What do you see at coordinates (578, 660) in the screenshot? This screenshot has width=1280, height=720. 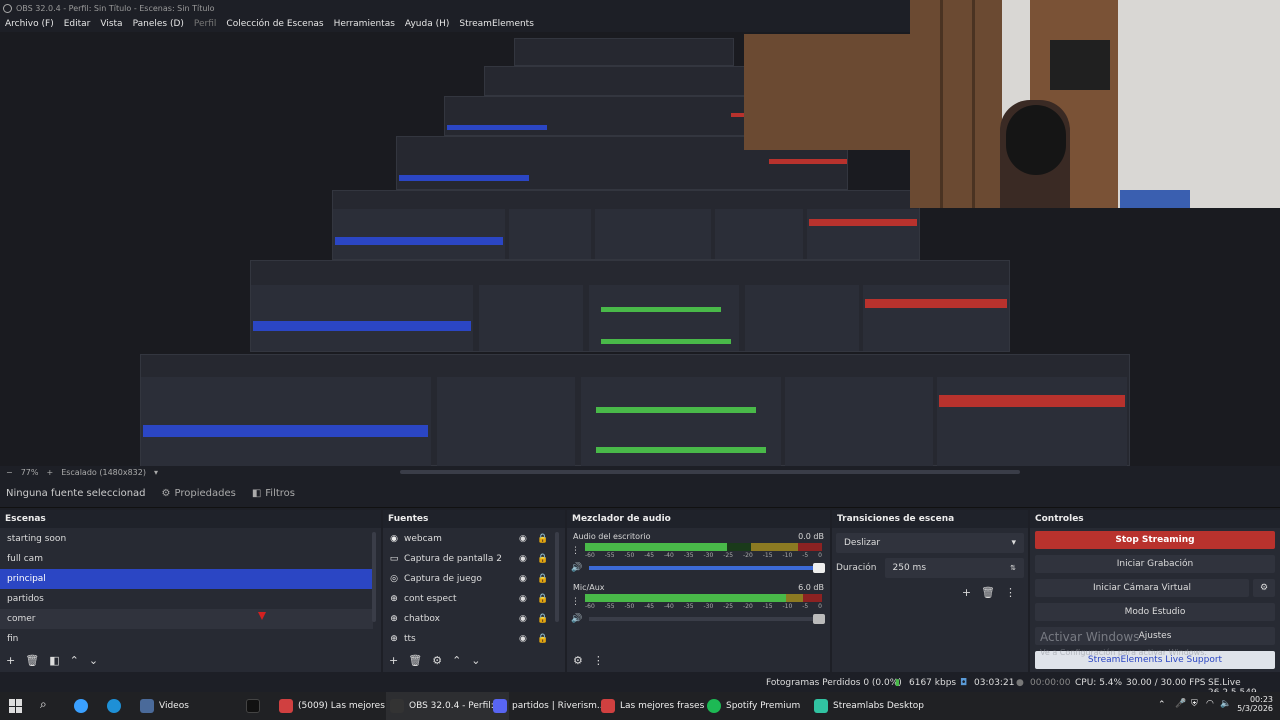 I see `advanced-audio-button: ⚙` at bounding box center [578, 660].